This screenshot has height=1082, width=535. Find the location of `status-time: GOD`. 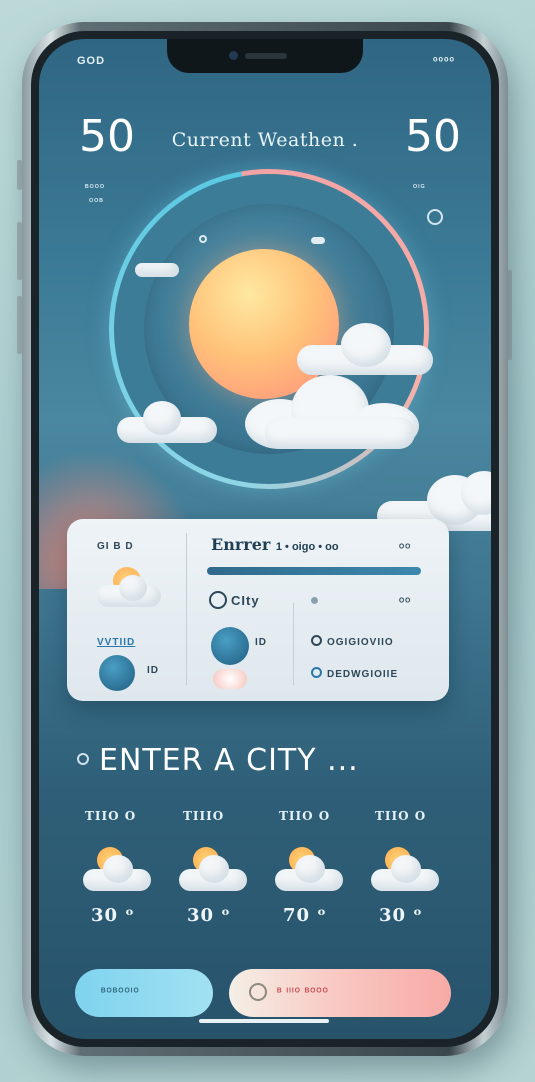

status-time: GOD is located at coordinates (91, 61).